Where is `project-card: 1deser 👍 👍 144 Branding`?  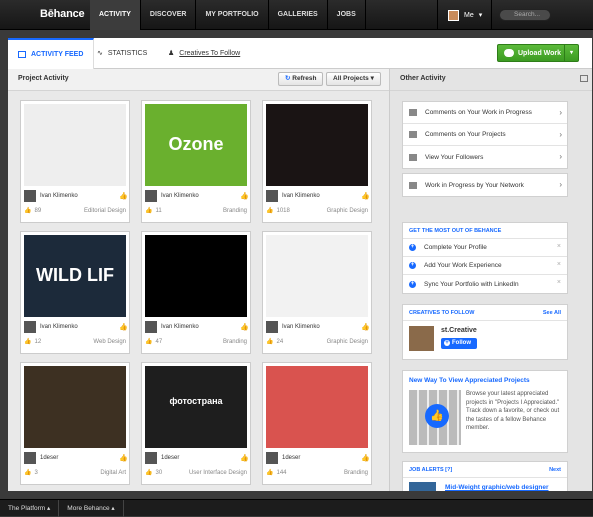 project-card: 1deser 👍 👍 144 Branding is located at coordinates (317, 423).